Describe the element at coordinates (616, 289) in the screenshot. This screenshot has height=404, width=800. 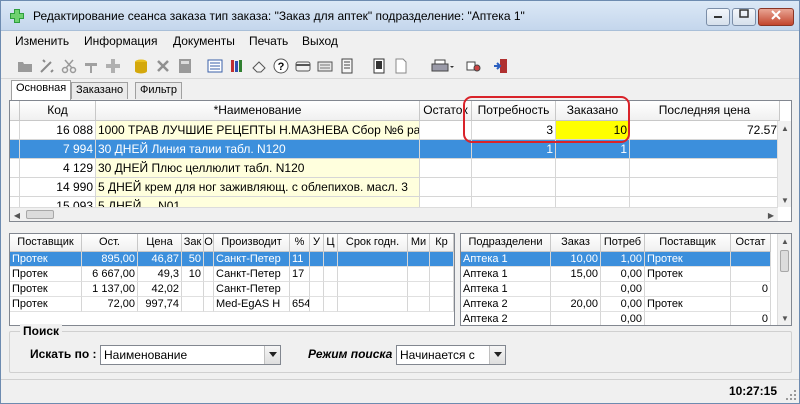
I see `department-row: Аптека 1 0,00 0` at that location.